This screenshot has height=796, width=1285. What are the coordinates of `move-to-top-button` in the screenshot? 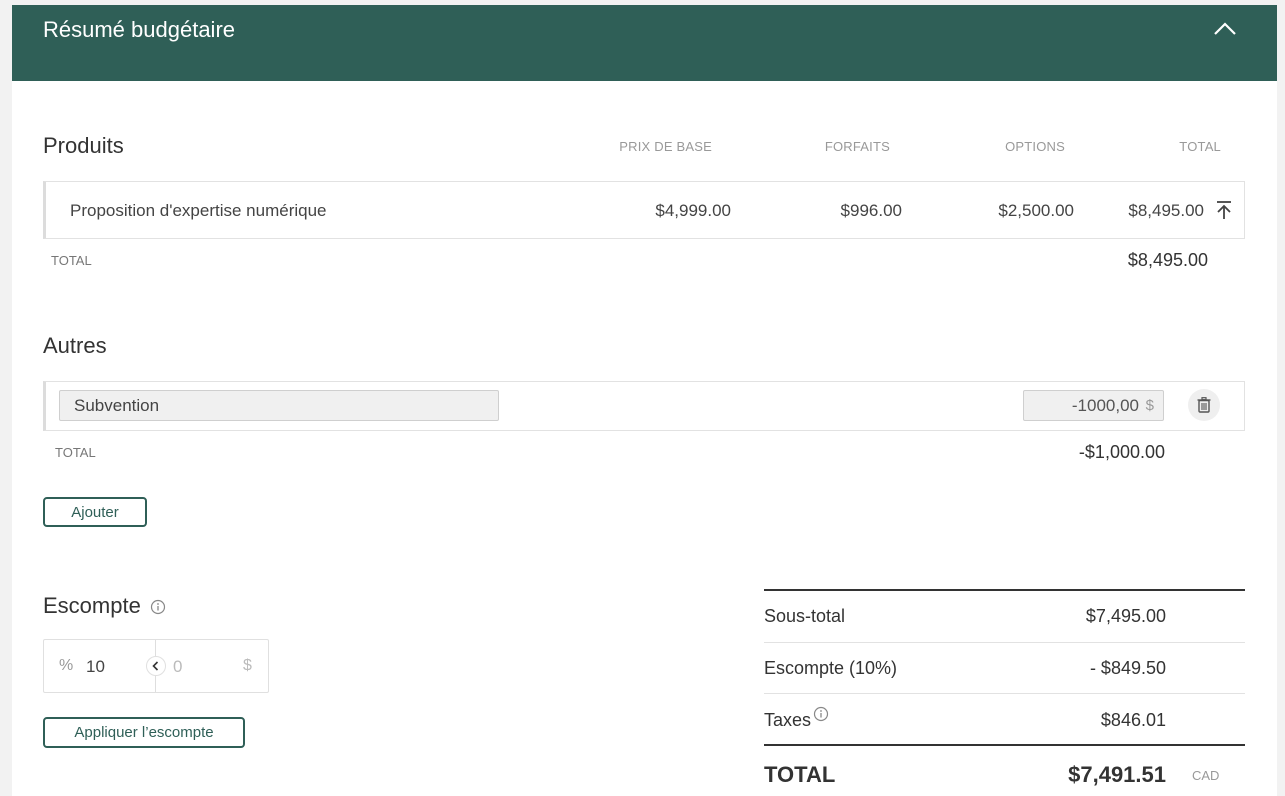 It's located at (1224, 210).